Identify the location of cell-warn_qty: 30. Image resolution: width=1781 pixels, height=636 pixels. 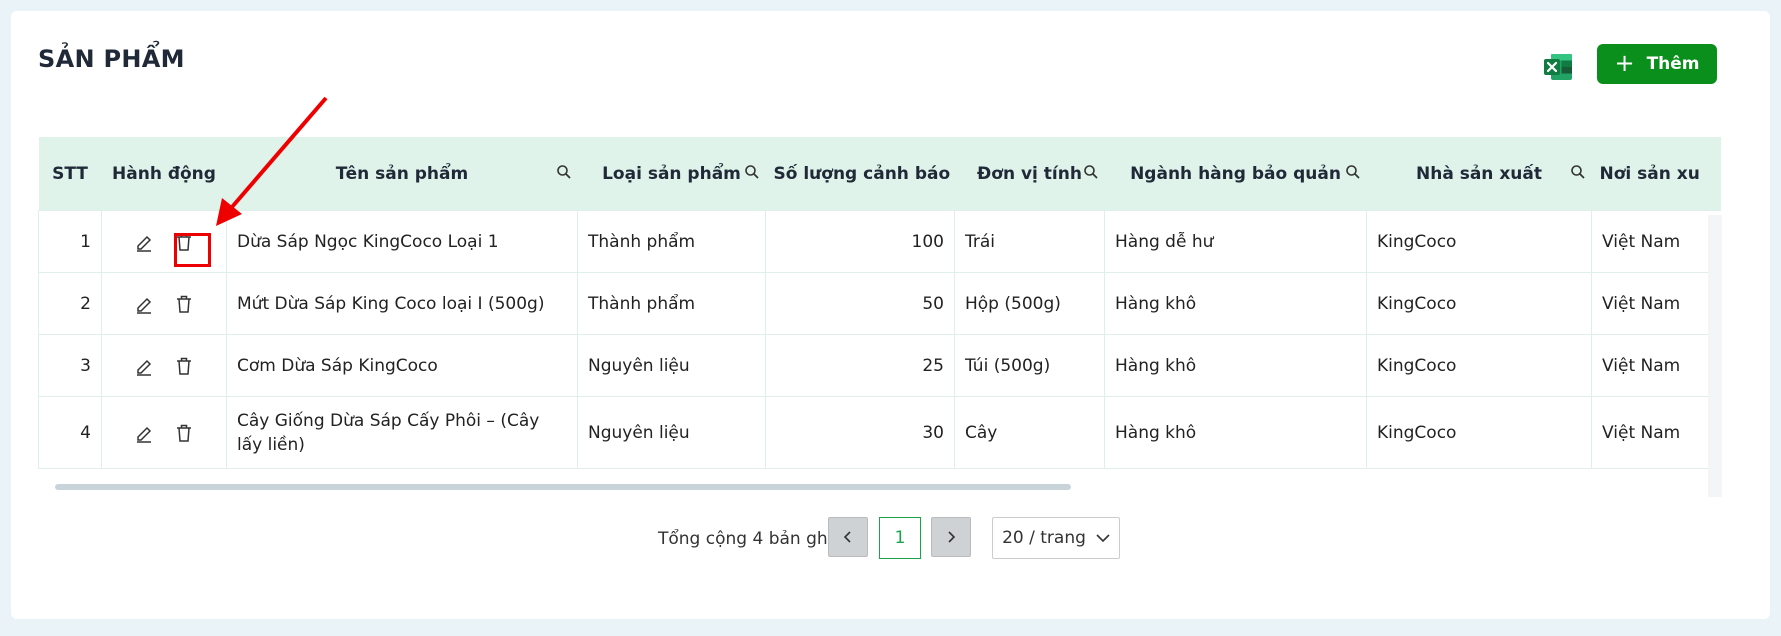
(860, 432).